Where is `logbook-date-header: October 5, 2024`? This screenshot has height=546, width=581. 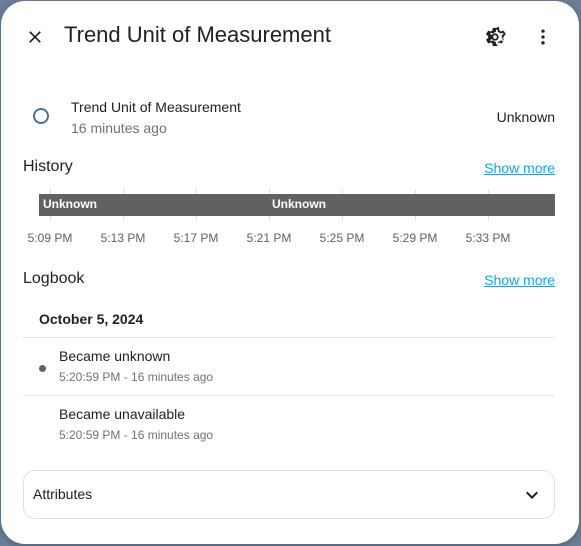
logbook-date-header: October 5, 2024 is located at coordinates (91, 319).